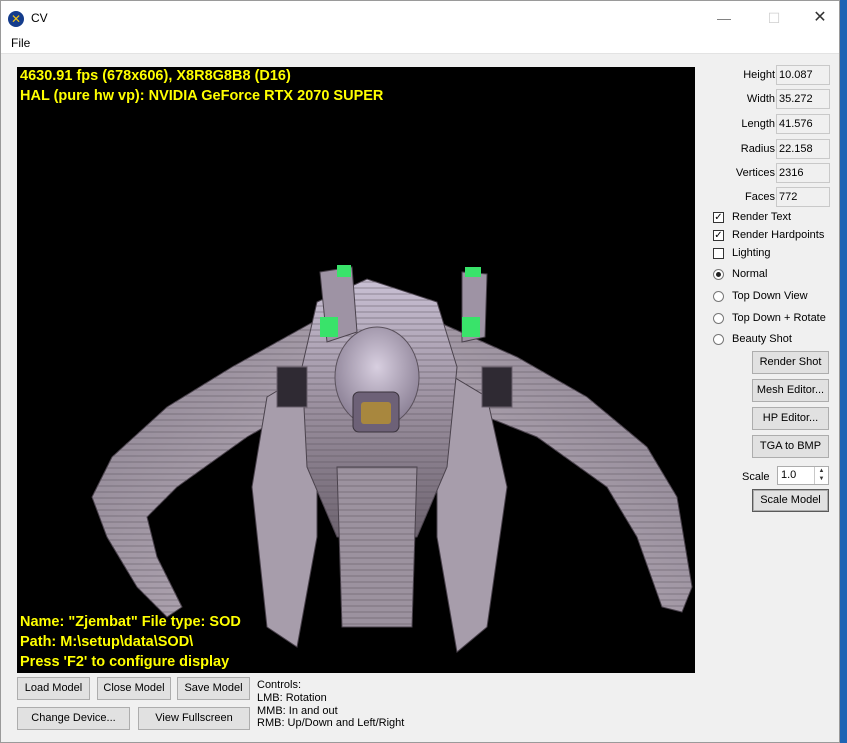  I want to click on prop-value: 41.576, so click(803, 124).